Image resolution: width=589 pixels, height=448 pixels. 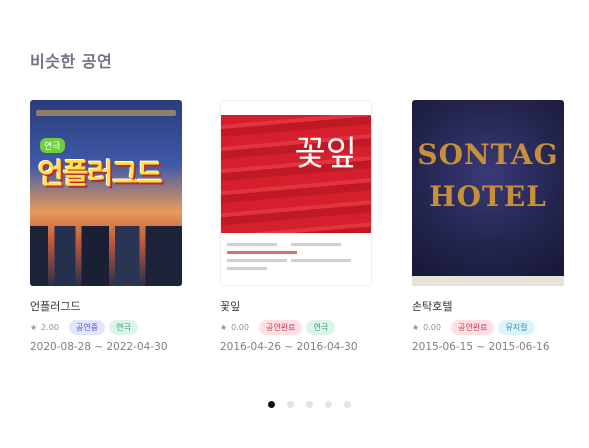 What do you see at coordinates (52, 145) in the screenshot?
I see `poster-decoration: 연극` at bounding box center [52, 145].